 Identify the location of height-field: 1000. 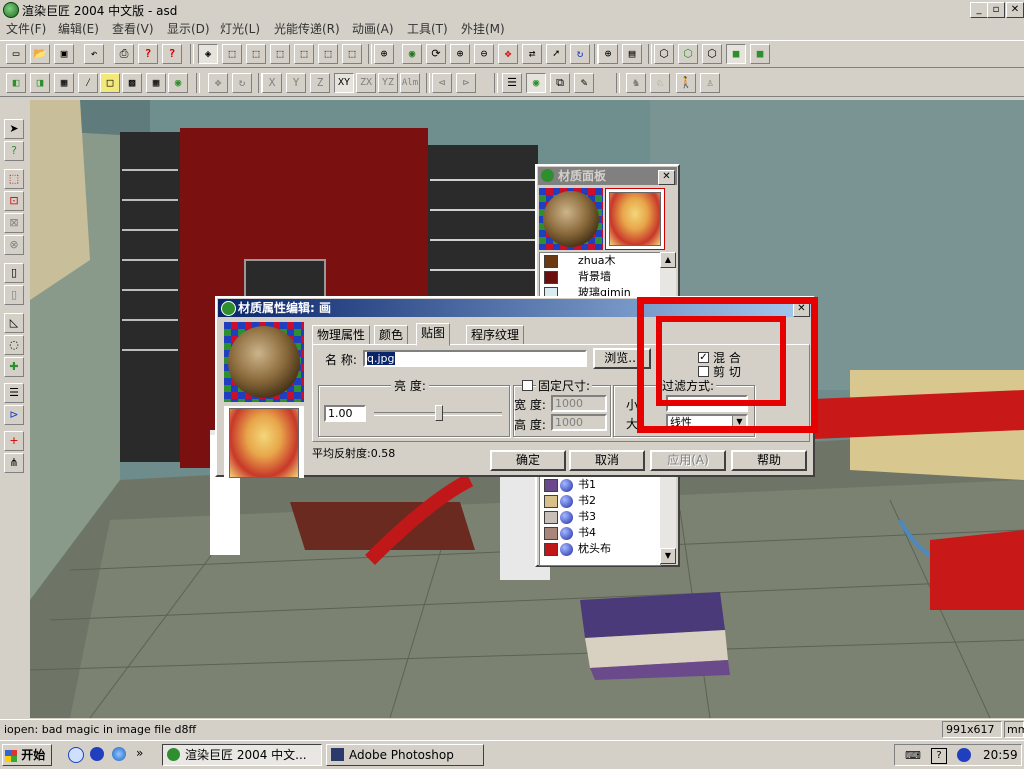
(579, 422).